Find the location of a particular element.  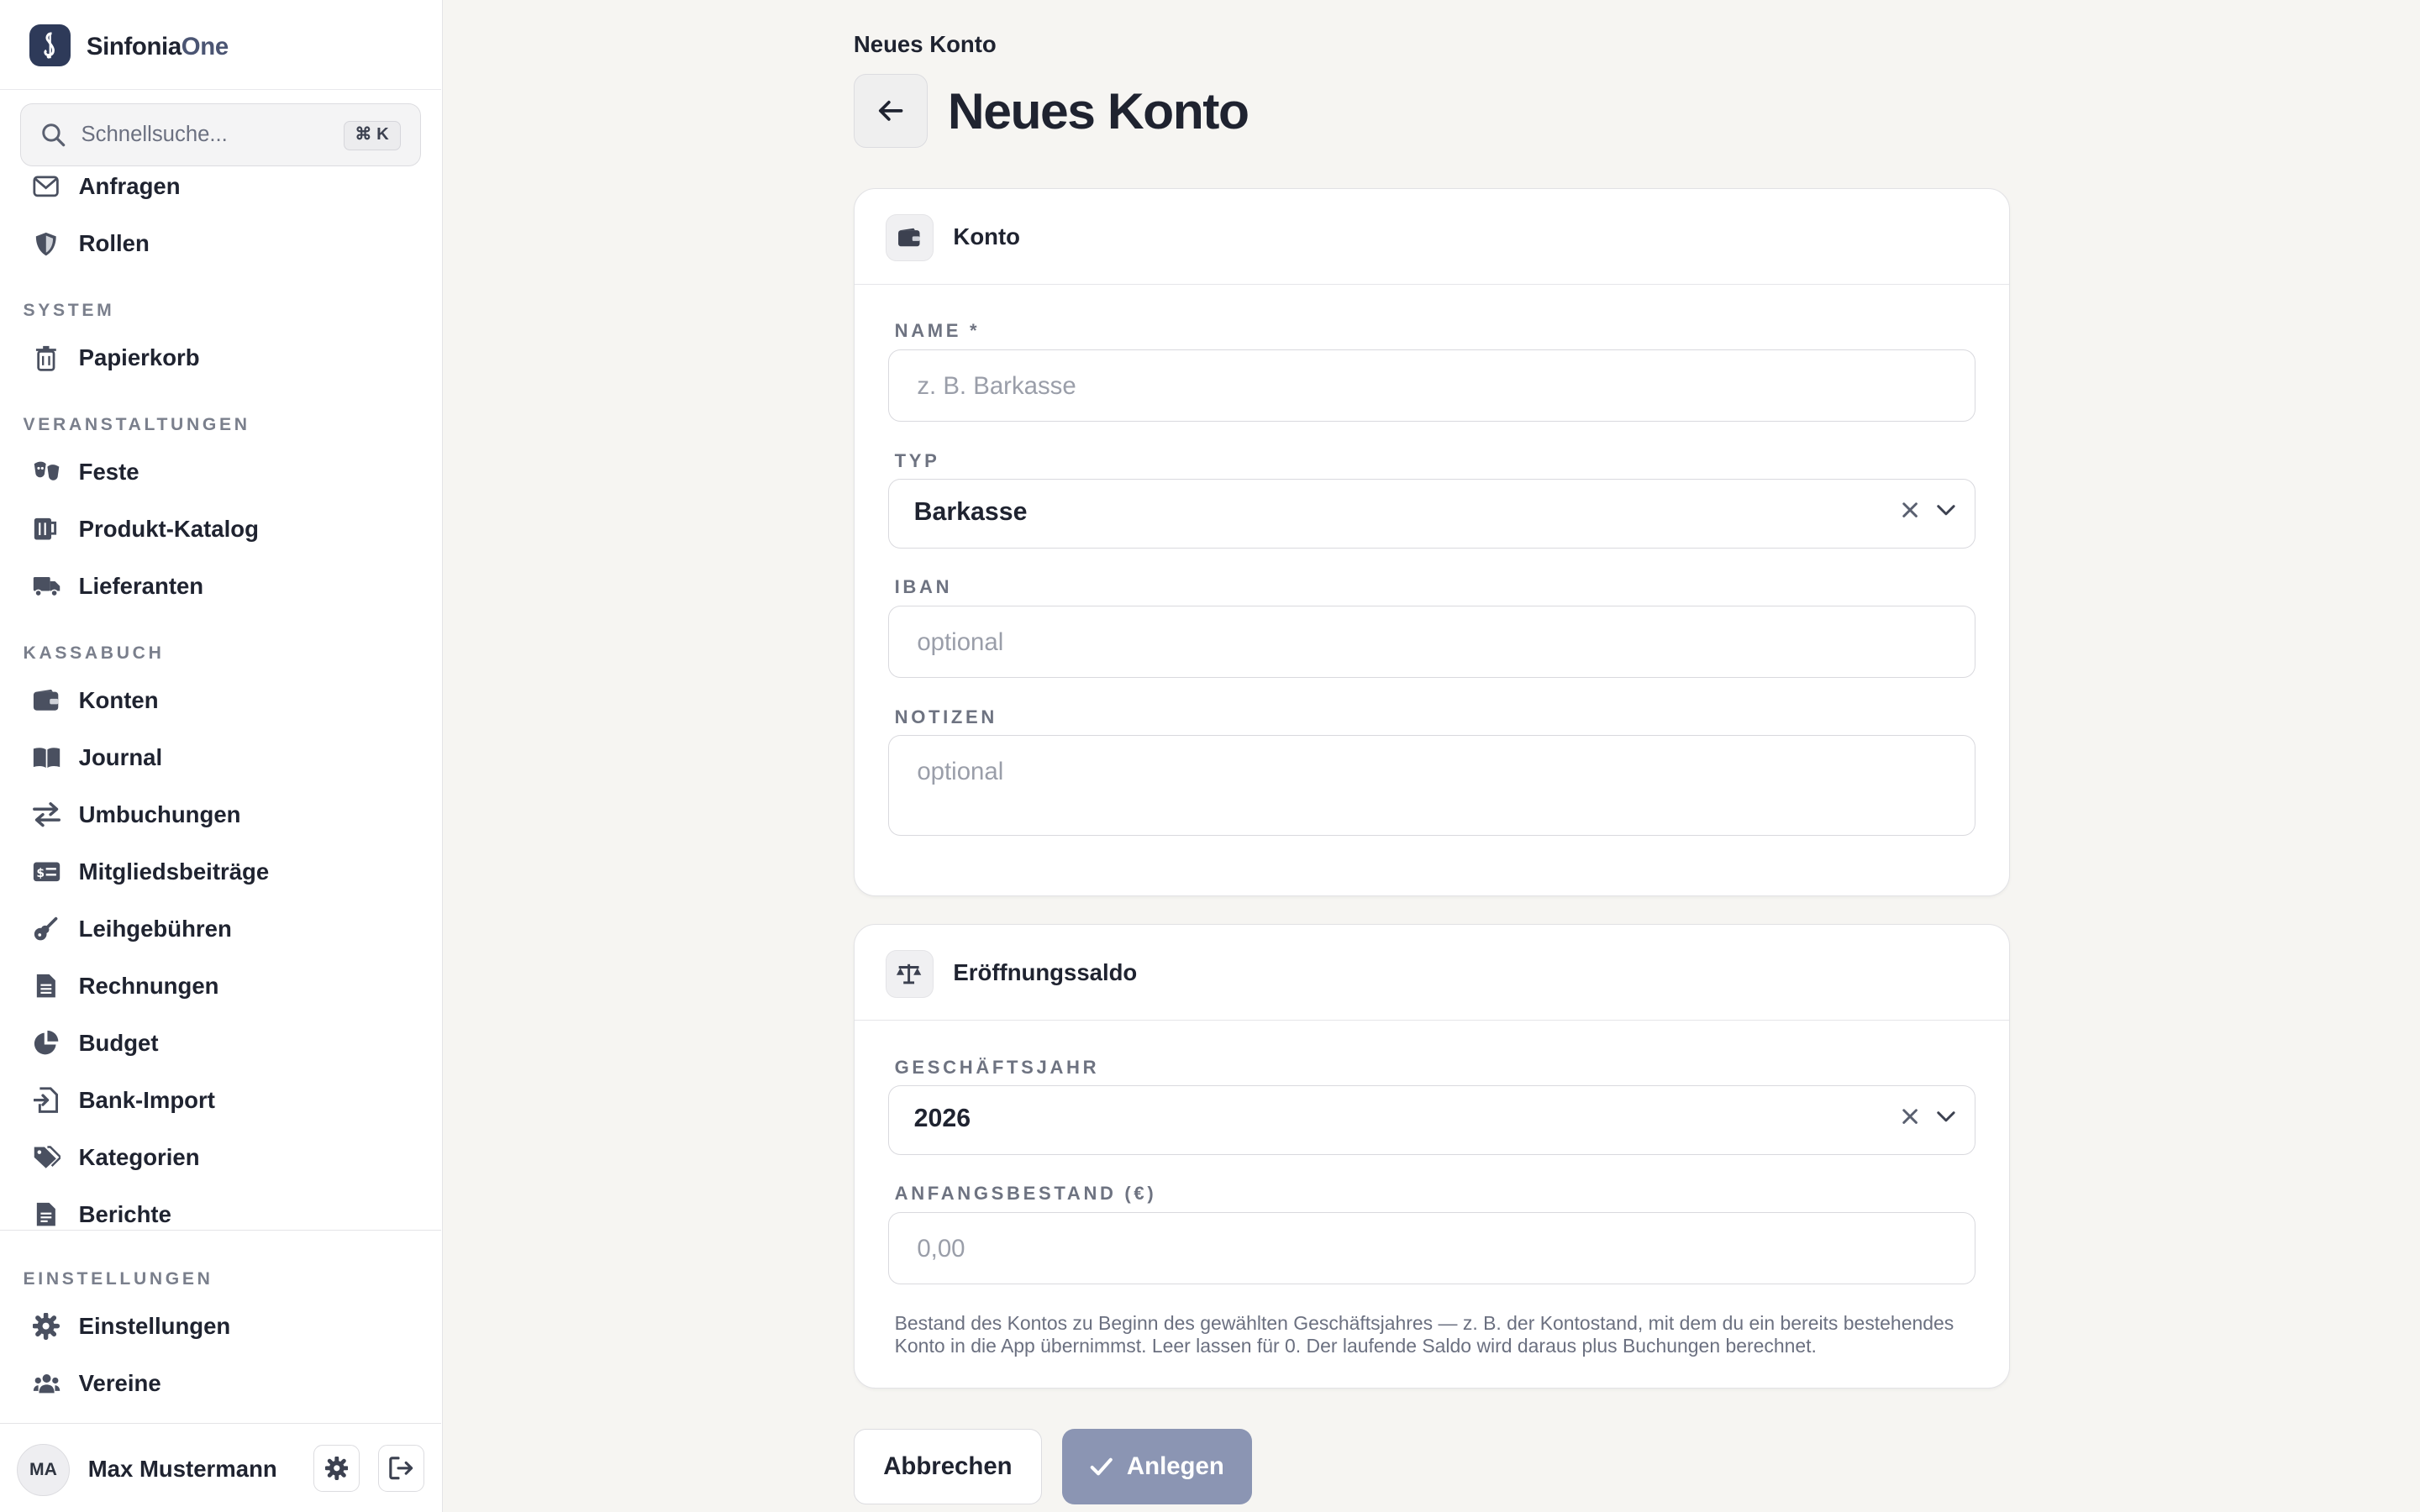

submit-button: Anlegen is located at coordinates (1156, 1467).